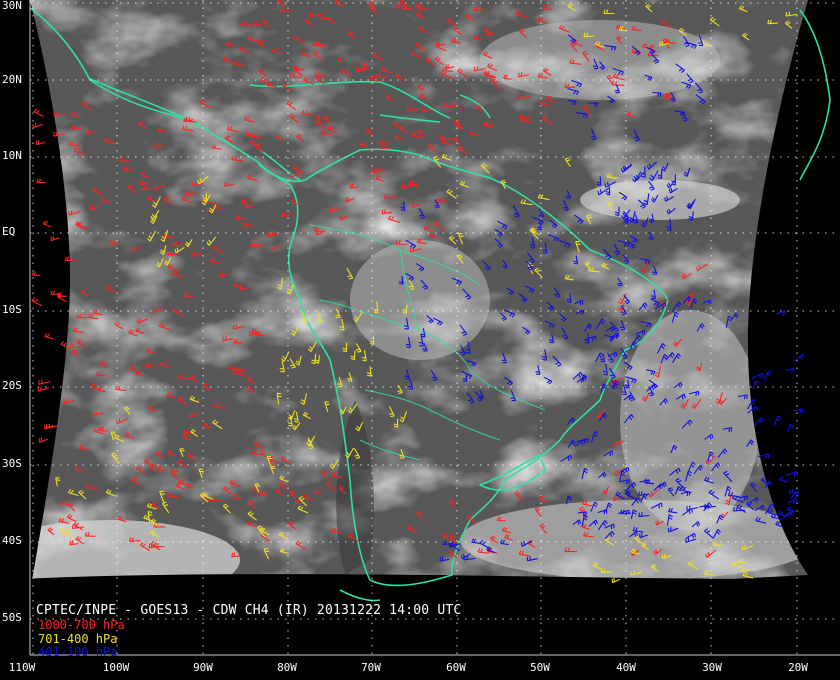 Image resolution: width=840 pixels, height=680 pixels. Describe the element at coordinates (78, 639) in the screenshot. I see `legend-mid-level: 701-400 hPa` at that location.